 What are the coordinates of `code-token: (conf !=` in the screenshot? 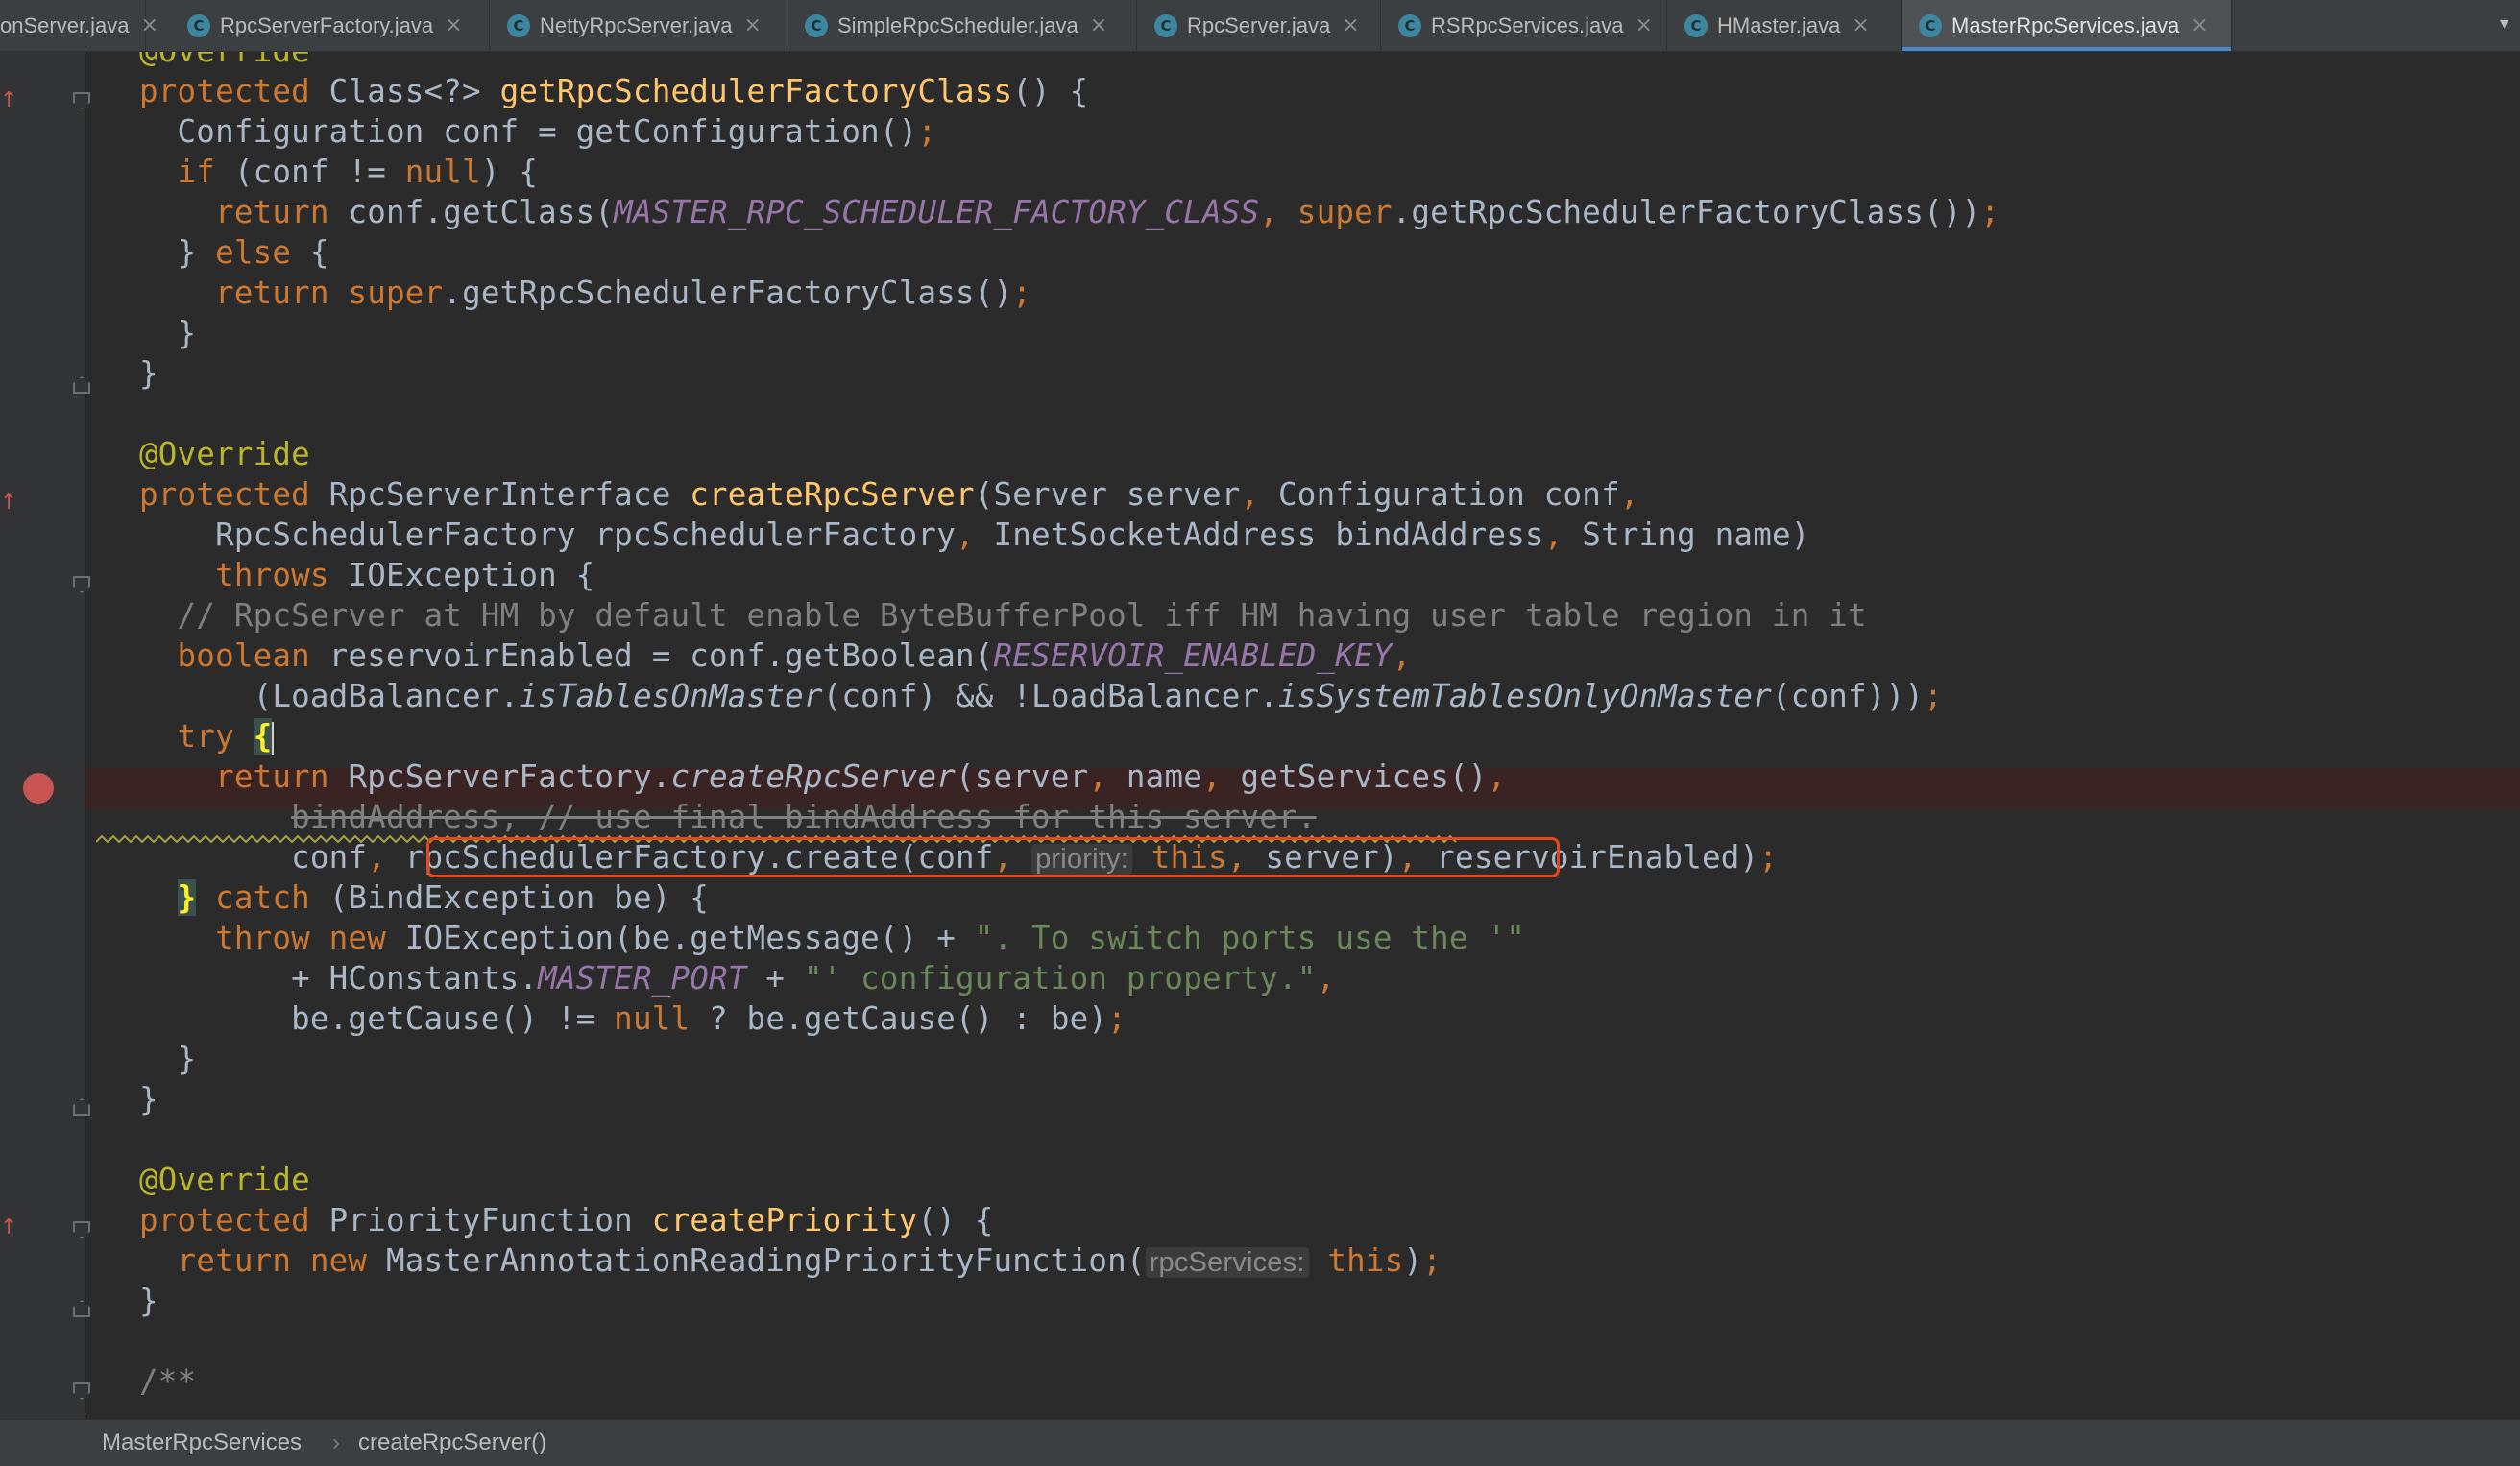 It's located at (310, 172).